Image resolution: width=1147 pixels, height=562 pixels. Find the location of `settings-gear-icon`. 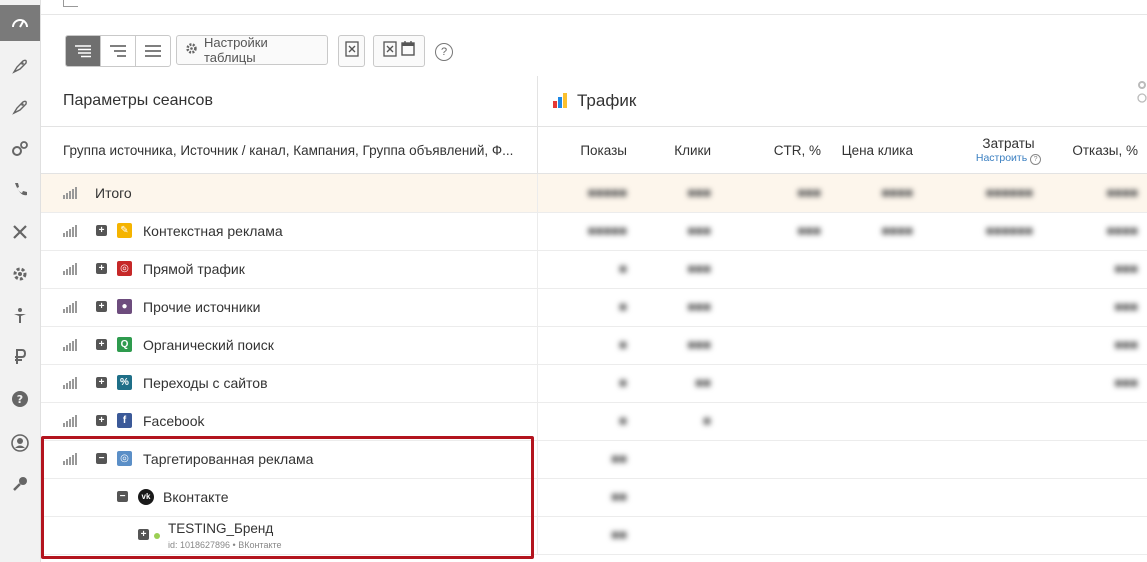

settings-gear-icon is located at coordinates (20, 274).